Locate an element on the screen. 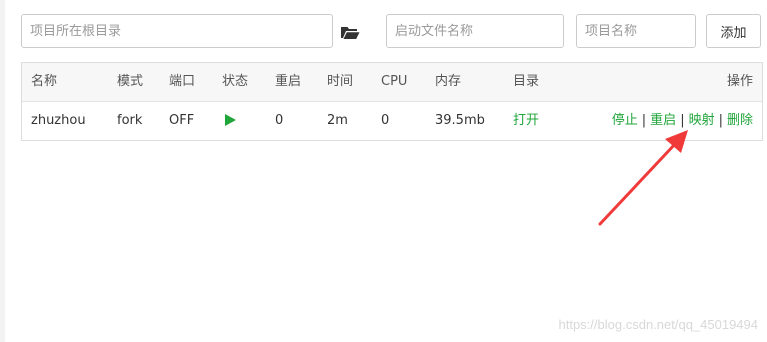 The image size is (767, 342). project-root-path-input is located at coordinates (177, 31).